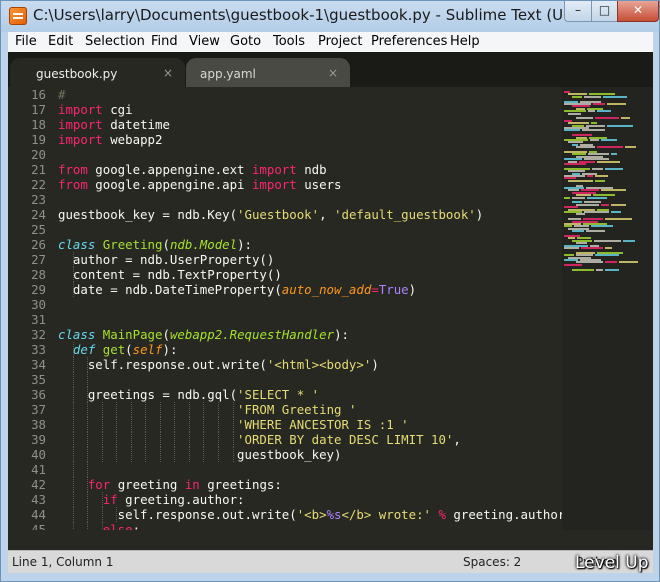 The width and height of the screenshot is (660, 582). Describe the element at coordinates (147, 484) in the screenshot. I see `code-token: greeting` at that location.